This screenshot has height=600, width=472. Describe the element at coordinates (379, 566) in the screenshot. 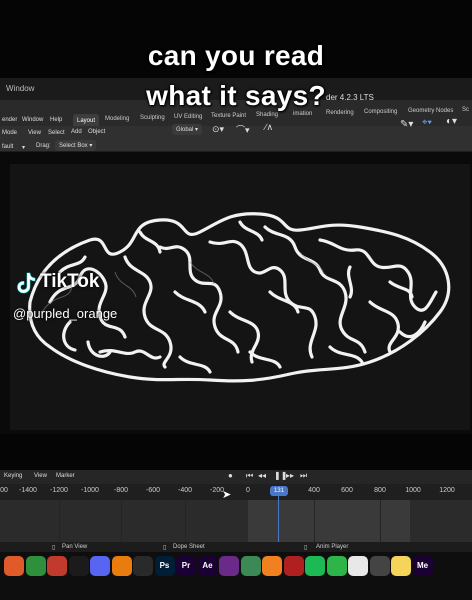

I see `launchpad-icon` at that location.